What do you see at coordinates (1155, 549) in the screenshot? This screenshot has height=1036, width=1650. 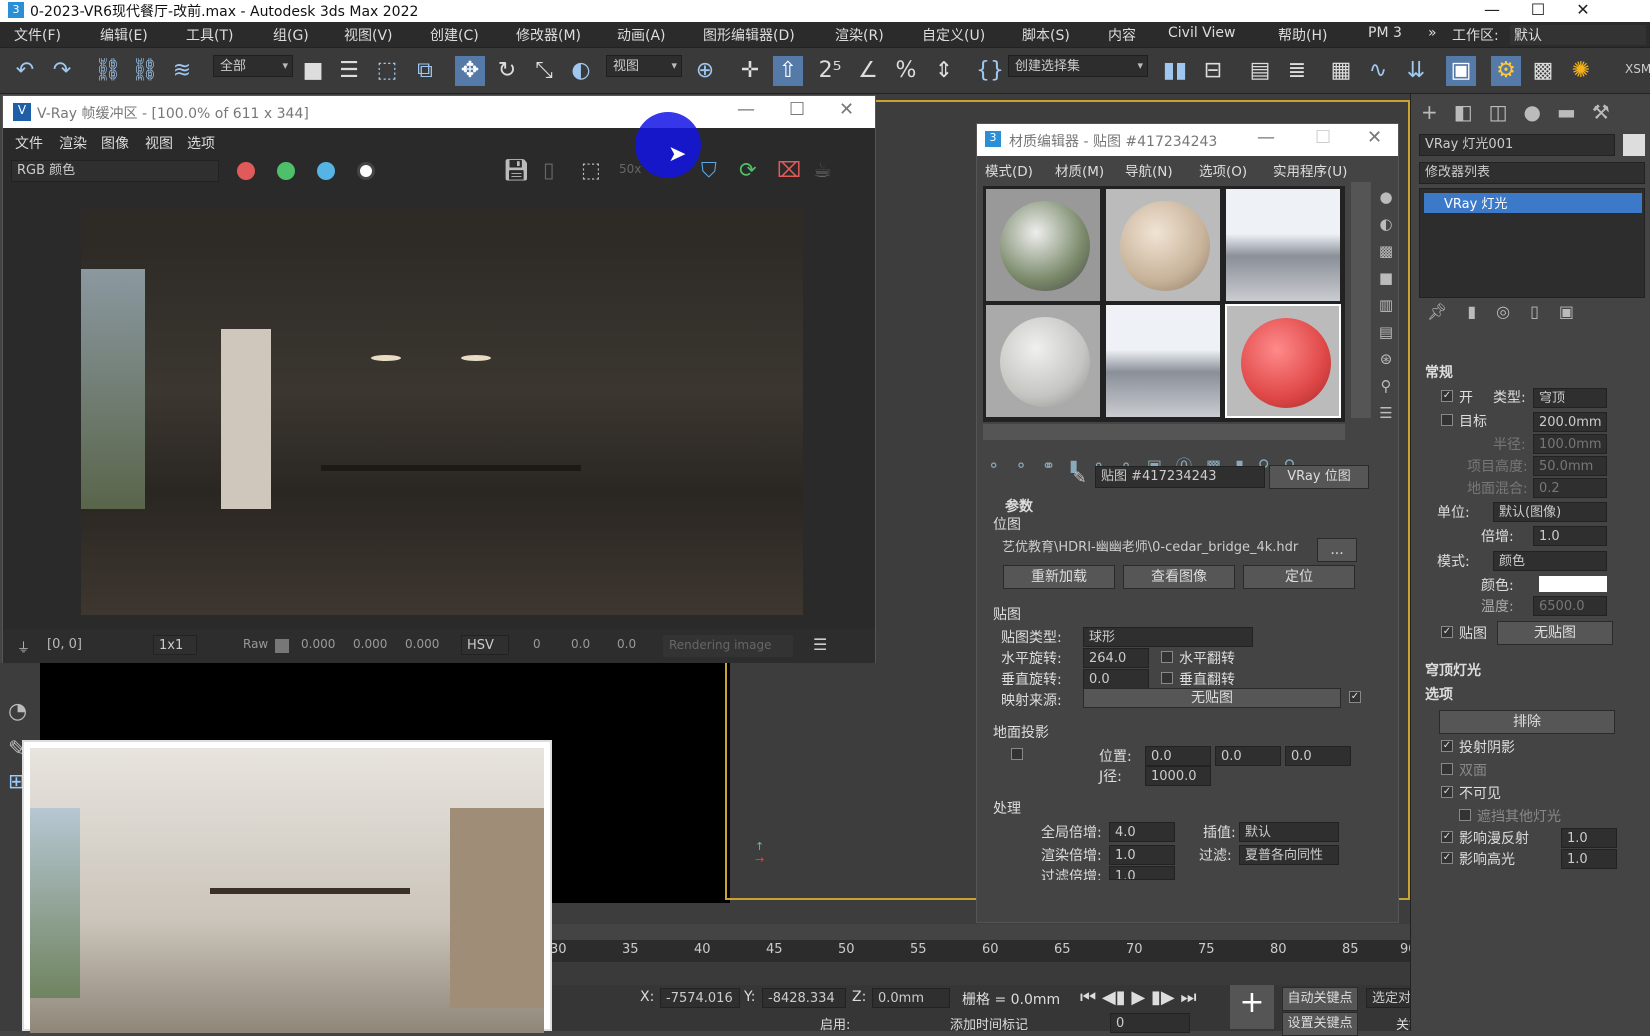 I see `bitmap-path-field: 艺优教育\HDRI-幽幽老师\0-cedar_bridge_4k.hdr` at bounding box center [1155, 549].